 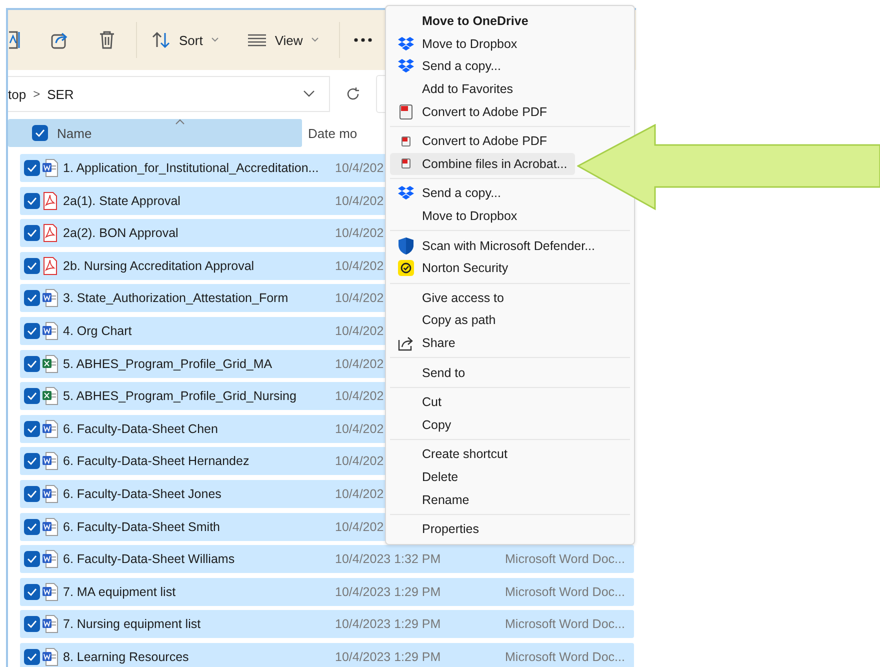 What do you see at coordinates (142, 527) in the screenshot?
I see `file-name: 6. Faculty-Data-Sheet Smith` at bounding box center [142, 527].